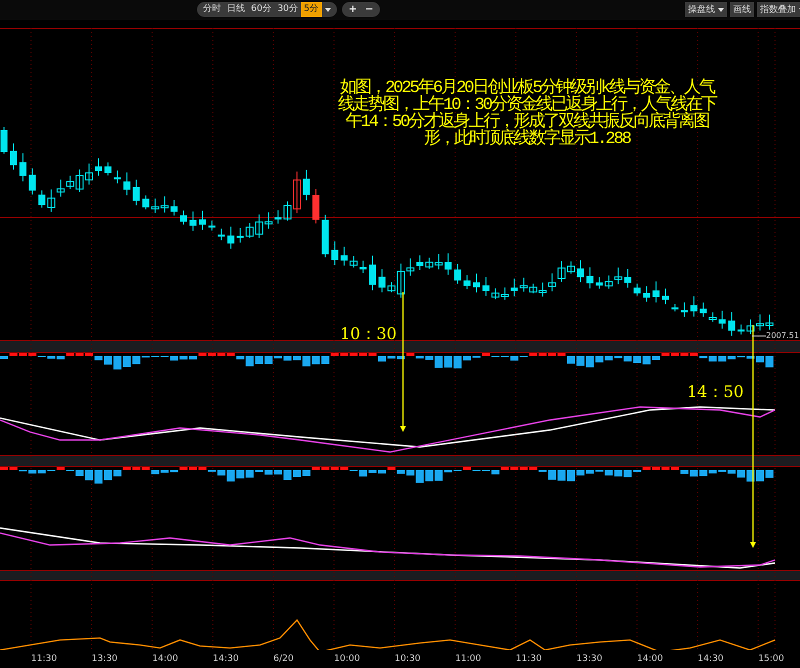 This screenshot has width=800, height=668. I want to click on period-tab: 5分, so click(311, 9).